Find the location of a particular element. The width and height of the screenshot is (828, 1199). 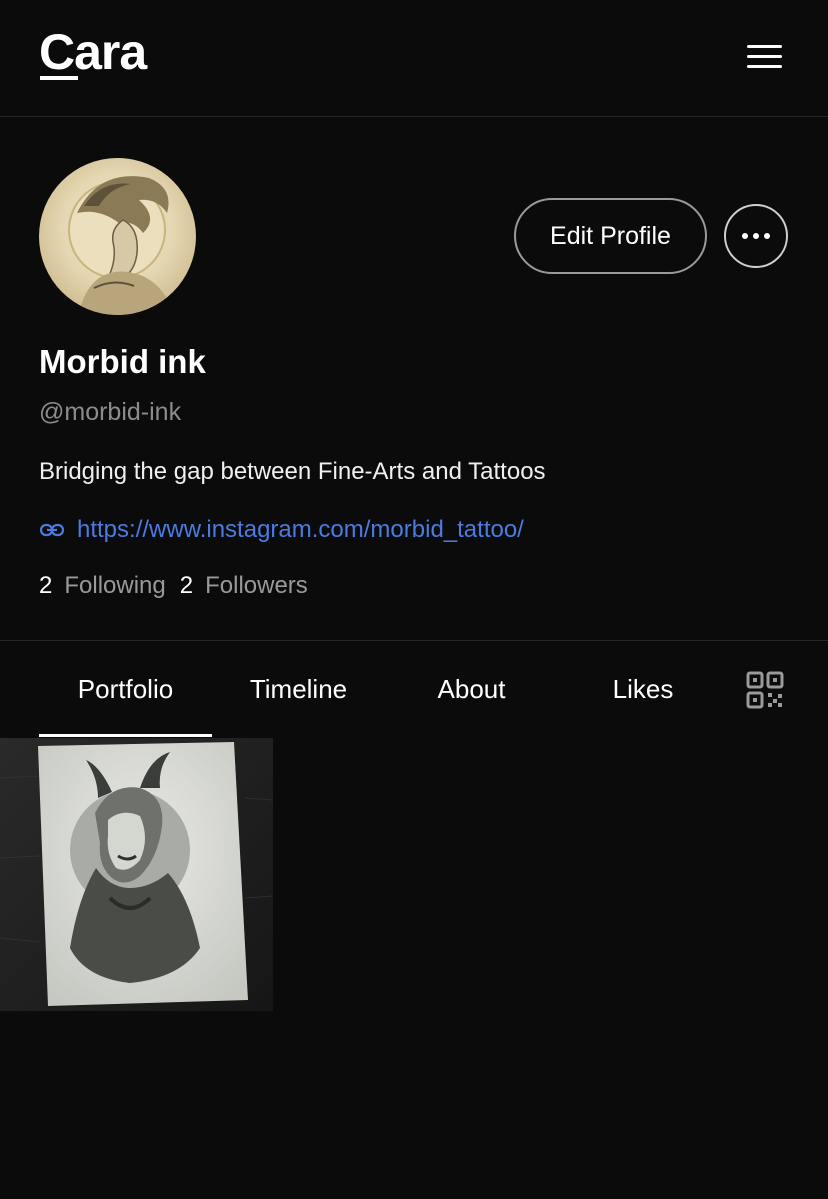

display-name: Morbid ink is located at coordinates (122, 361).